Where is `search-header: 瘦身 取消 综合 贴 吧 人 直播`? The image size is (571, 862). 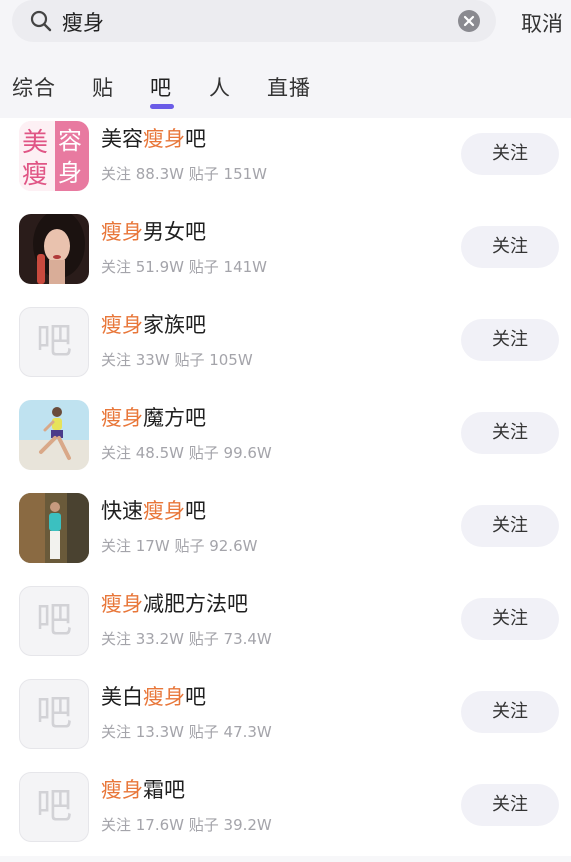
search-header: 瘦身 取消 综合 贴 吧 人 直播 is located at coordinates (285, 59).